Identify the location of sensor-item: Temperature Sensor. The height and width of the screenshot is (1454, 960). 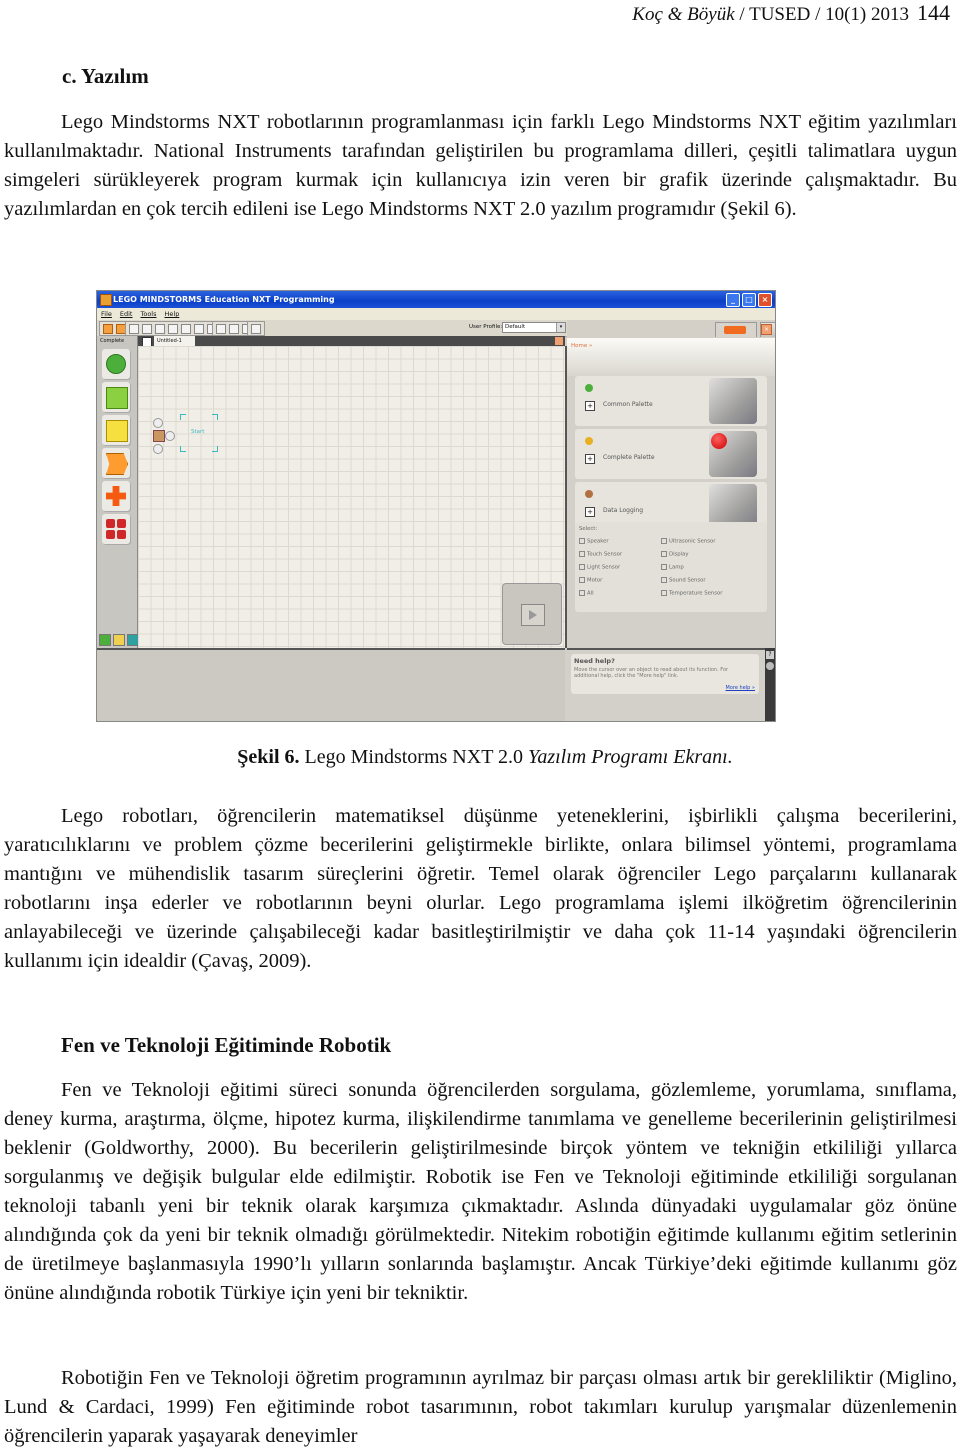
(691, 593).